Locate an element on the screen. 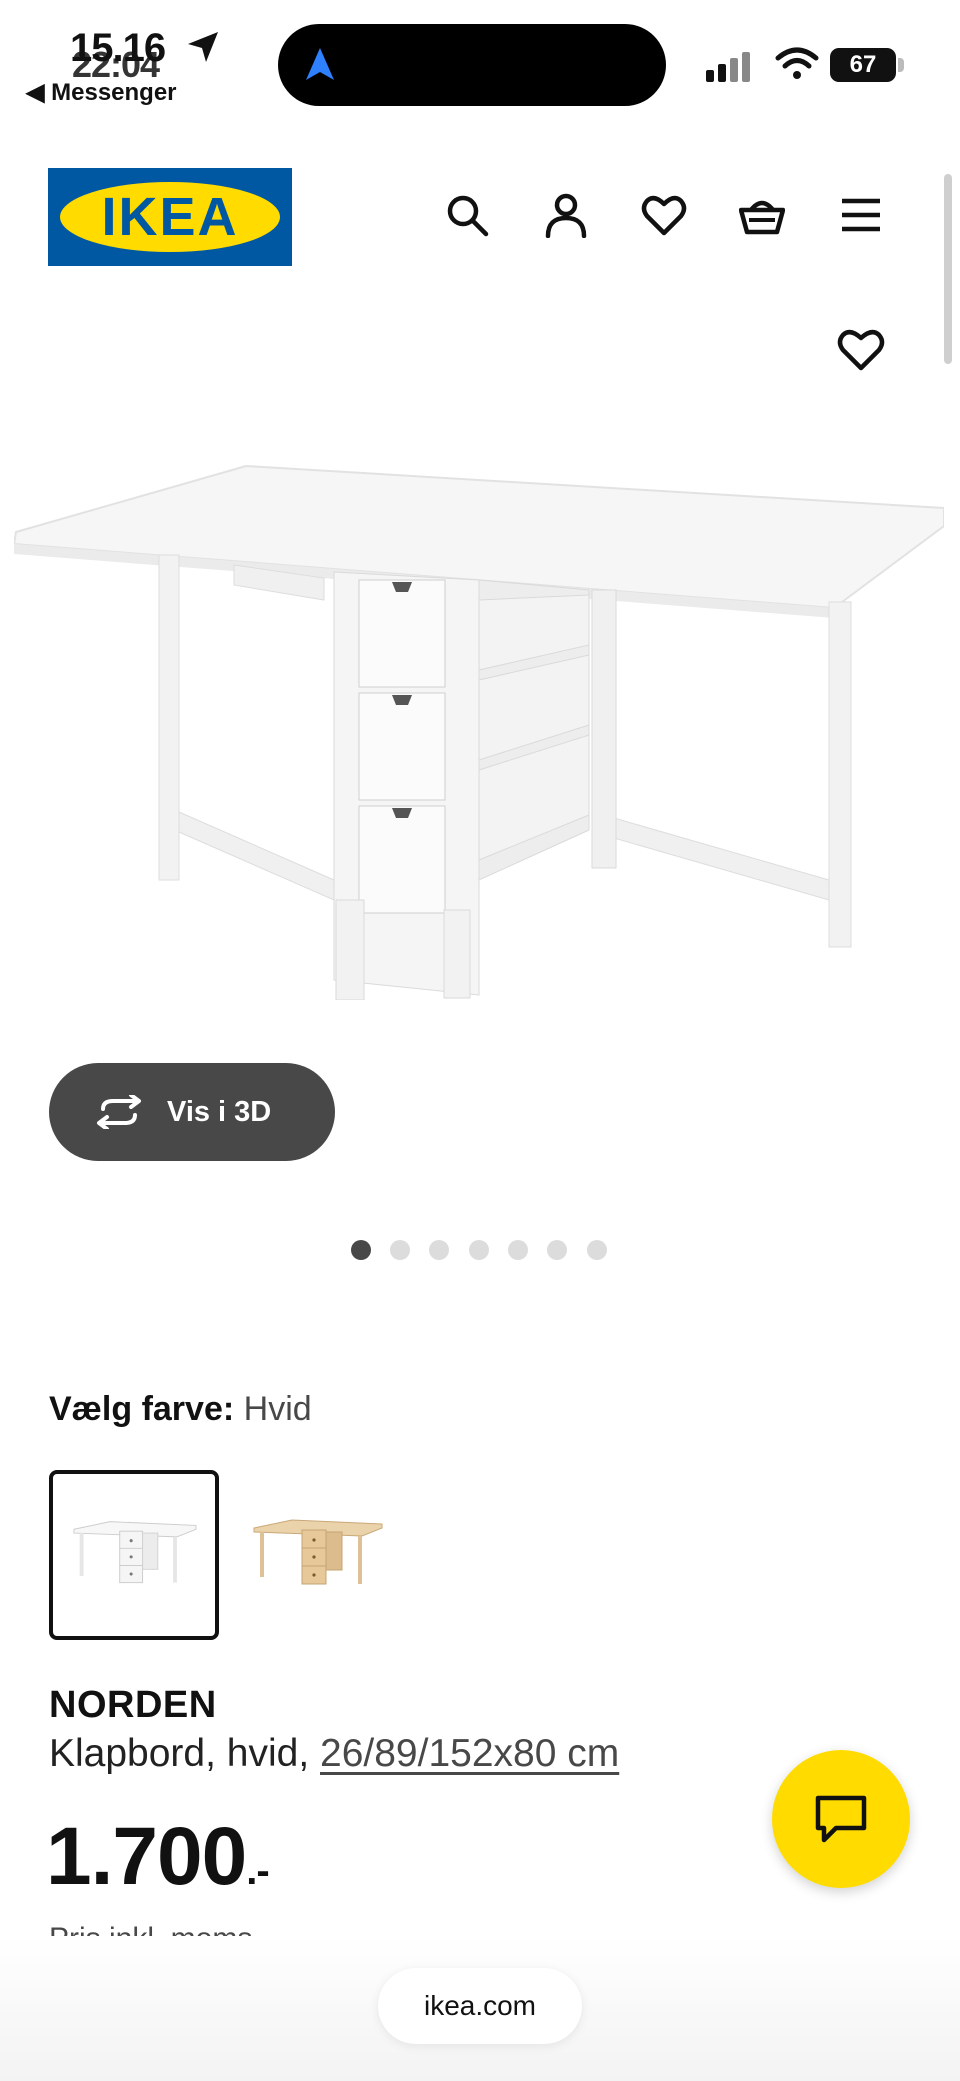  product-description: Klapbord, hvid, 26/89/152x80 cm is located at coordinates (334, 1754).